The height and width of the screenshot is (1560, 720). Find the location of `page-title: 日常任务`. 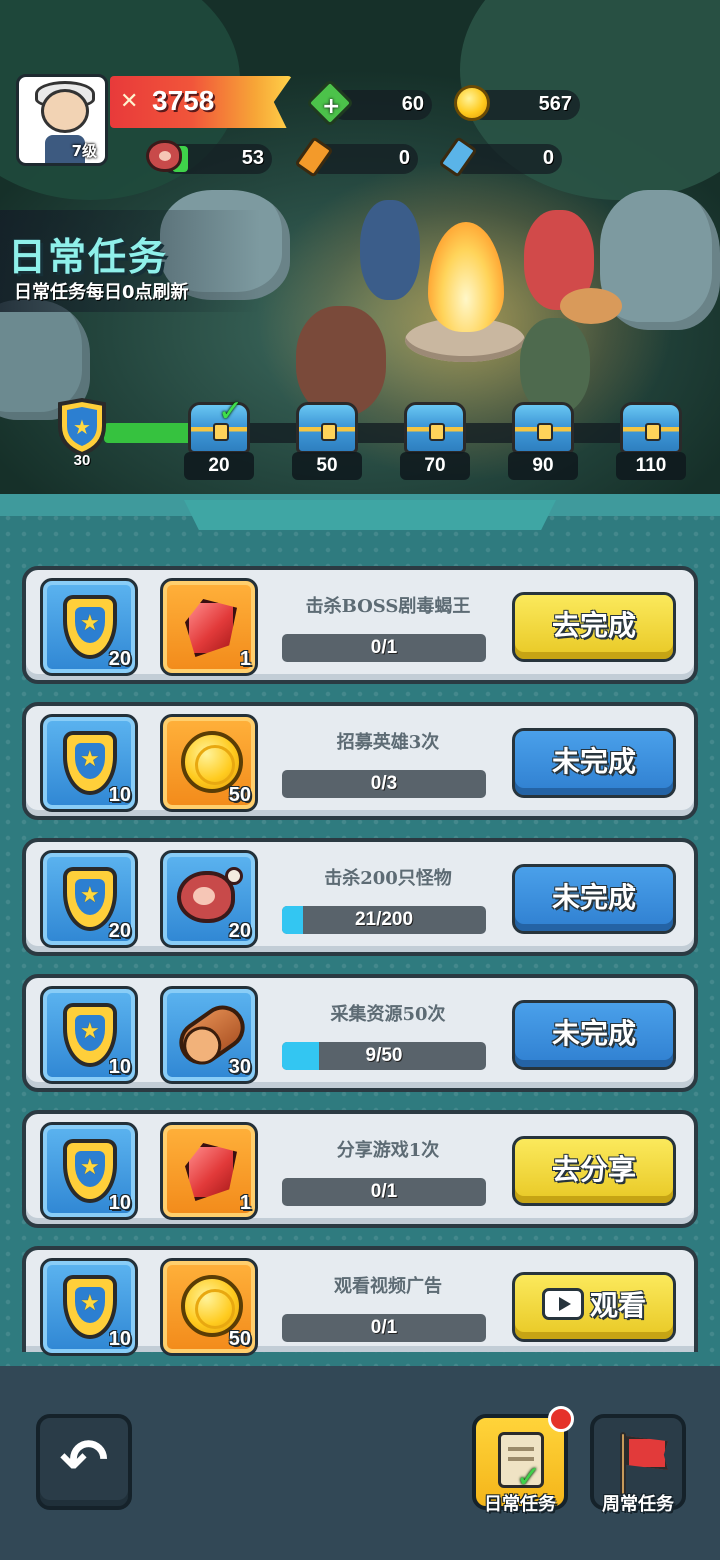

page-title: 日常任务 is located at coordinates (88, 257).